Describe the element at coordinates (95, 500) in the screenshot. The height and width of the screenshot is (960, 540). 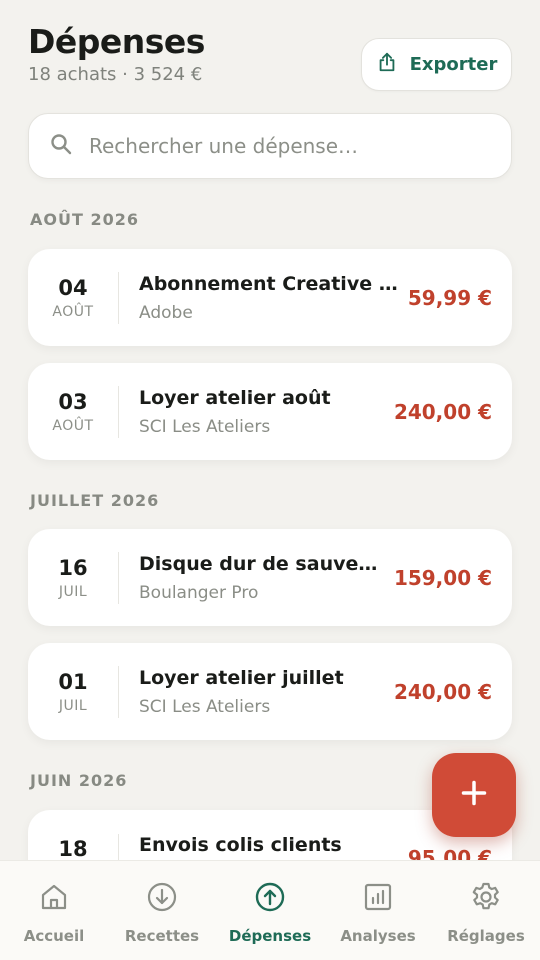
I see `section-header-juillet: JUILLET 2026` at that location.